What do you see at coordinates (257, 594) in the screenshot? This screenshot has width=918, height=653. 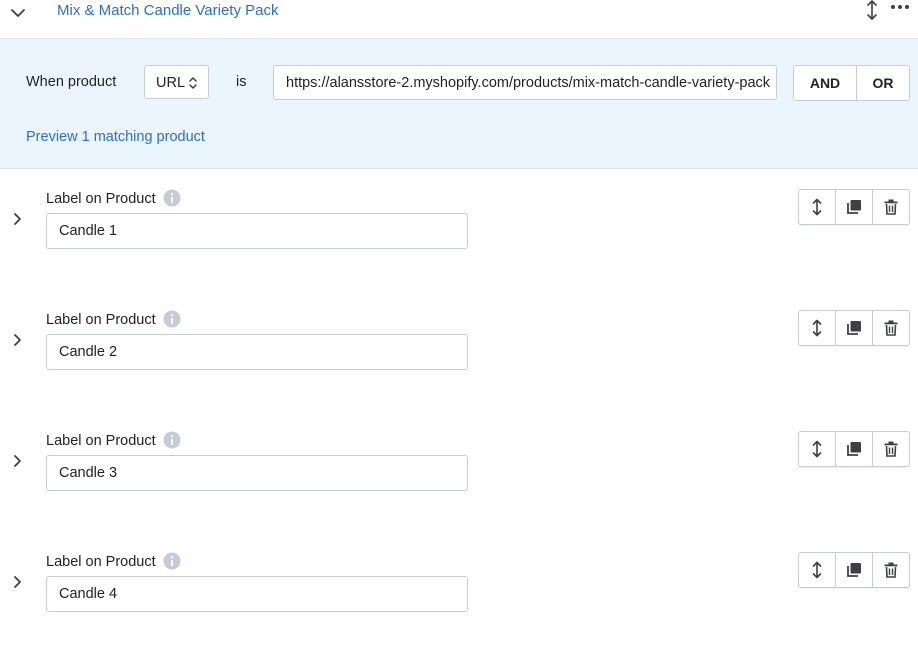 I see `label-input: Candle 4` at bounding box center [257, 594].